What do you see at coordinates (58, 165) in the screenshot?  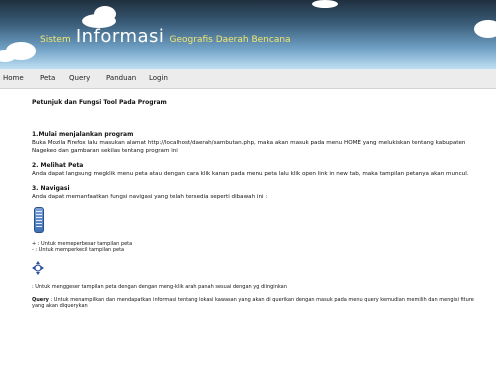 I see `section-2-title-text: 2. Melihat Peta` at bounding box center [58, 165].